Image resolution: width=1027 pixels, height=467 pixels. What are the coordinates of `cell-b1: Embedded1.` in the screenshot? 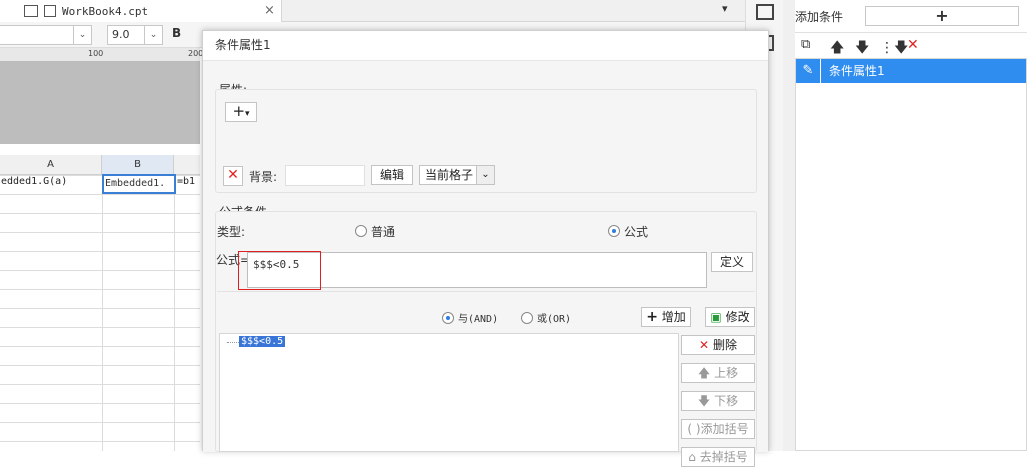 It's located at (139, 184).